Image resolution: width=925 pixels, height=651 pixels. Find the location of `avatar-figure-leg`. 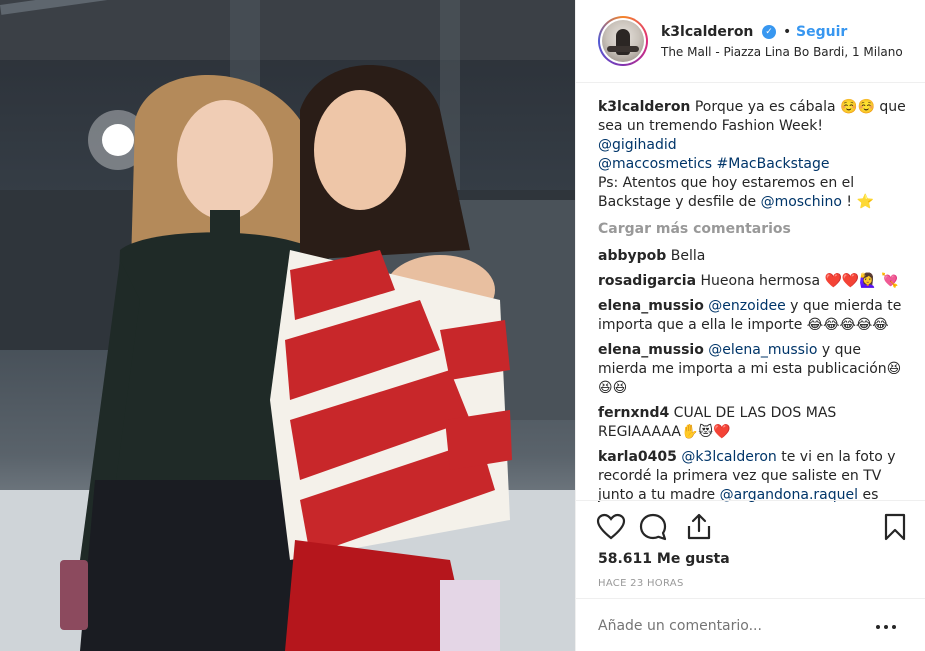

avatar-figure-leg is located at coordinates (623, 49).